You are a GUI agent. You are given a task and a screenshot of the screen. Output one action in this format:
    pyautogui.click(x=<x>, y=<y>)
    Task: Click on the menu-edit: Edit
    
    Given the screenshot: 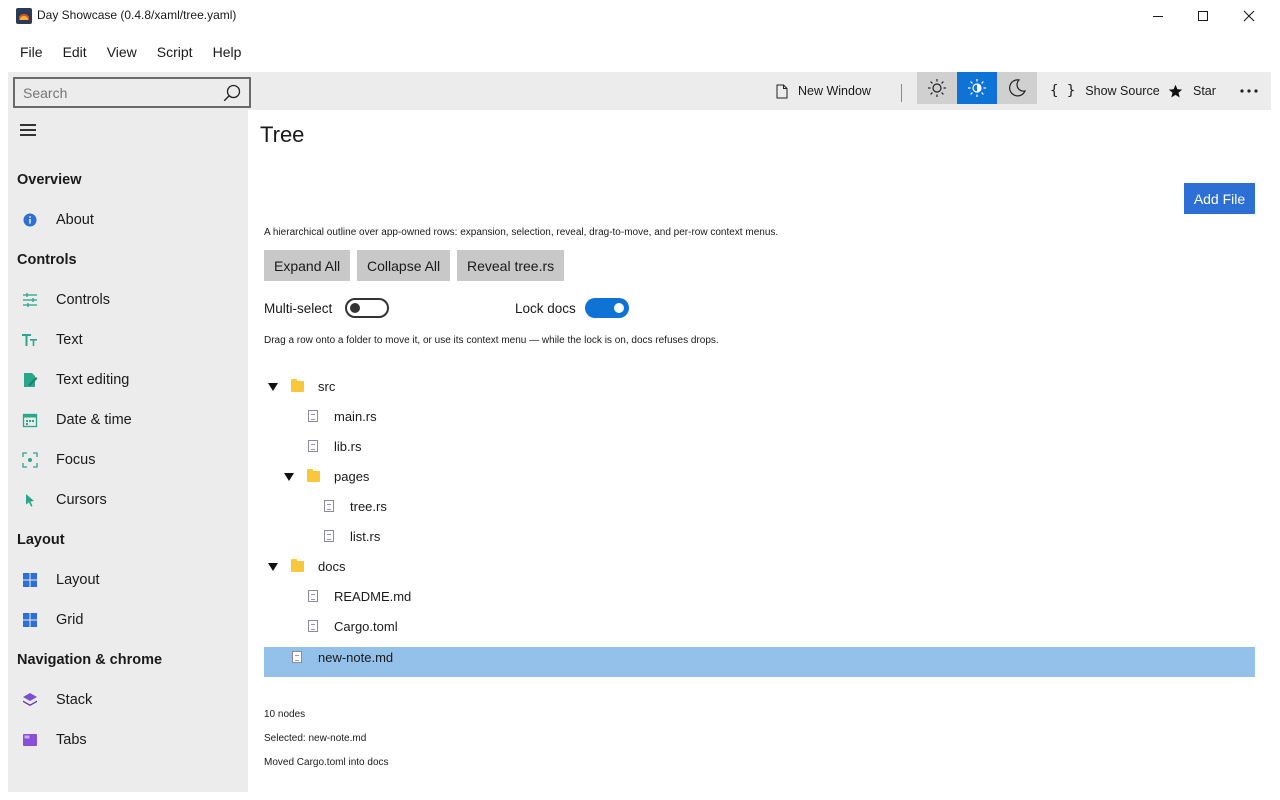 What is the action you would take?
    pyautogui.click(x=75, y=52)
    